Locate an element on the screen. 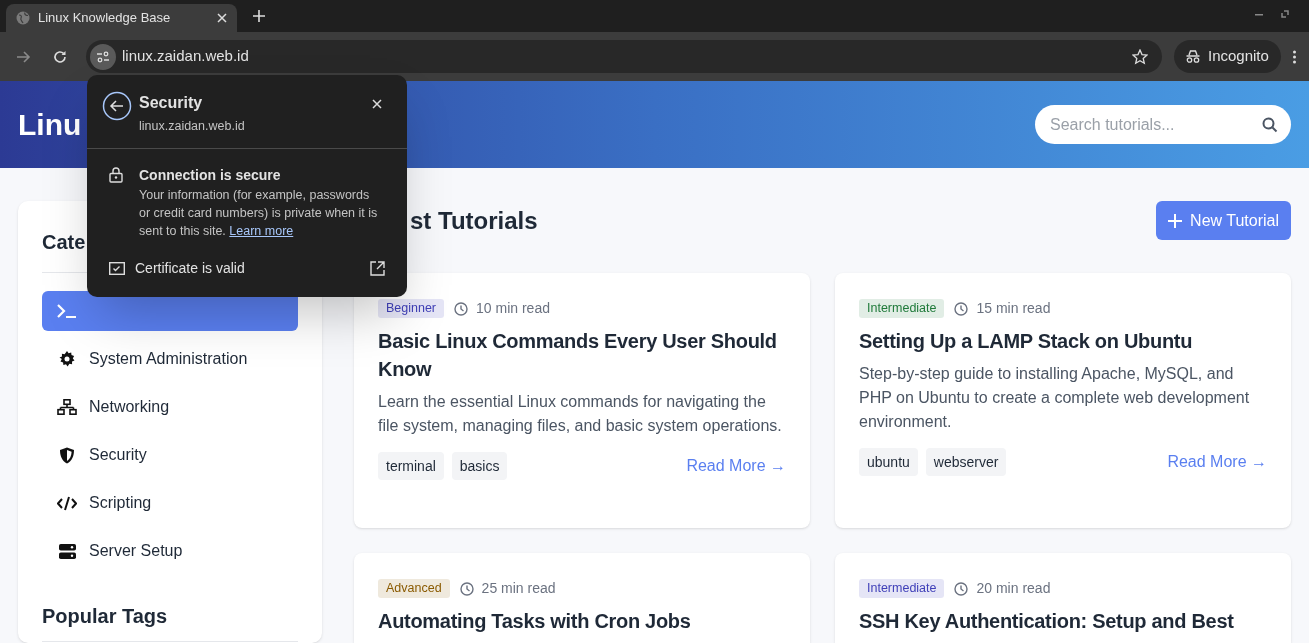 The image size is (1309, 643). network-icon is located at coordinates (67, 407).